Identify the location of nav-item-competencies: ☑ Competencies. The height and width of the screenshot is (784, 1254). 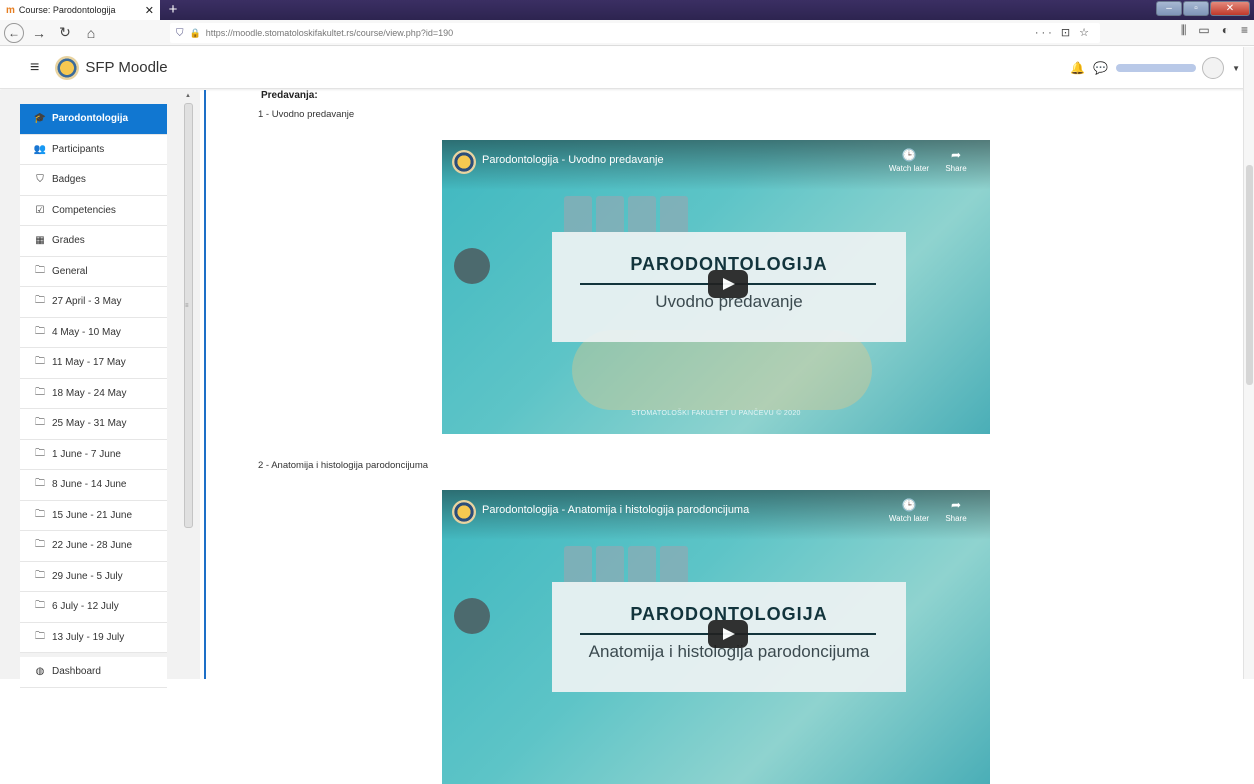
(93, 210).